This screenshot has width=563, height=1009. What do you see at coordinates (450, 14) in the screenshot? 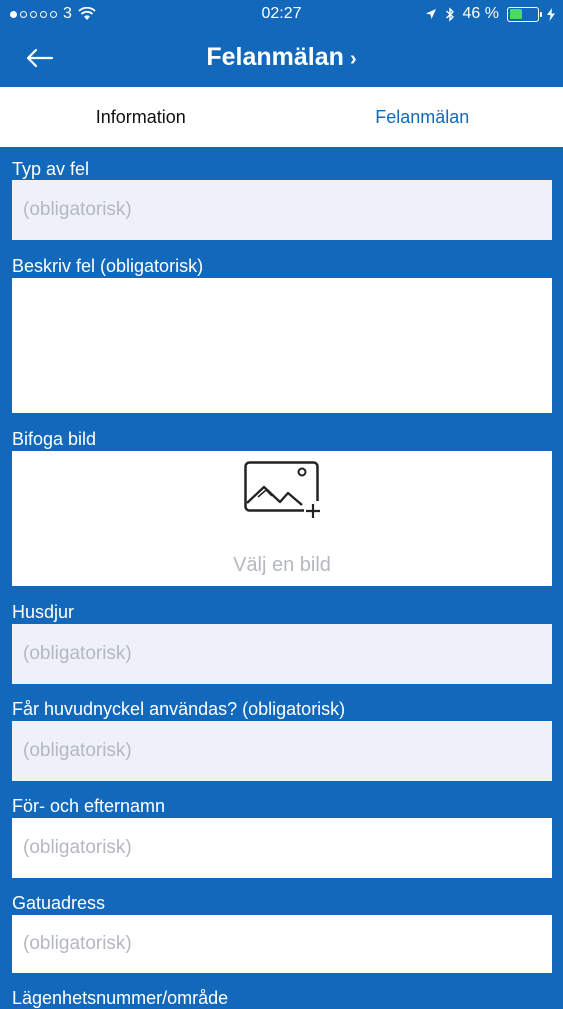
I see `bluetooth-icon` at bounding box center [450, 14].